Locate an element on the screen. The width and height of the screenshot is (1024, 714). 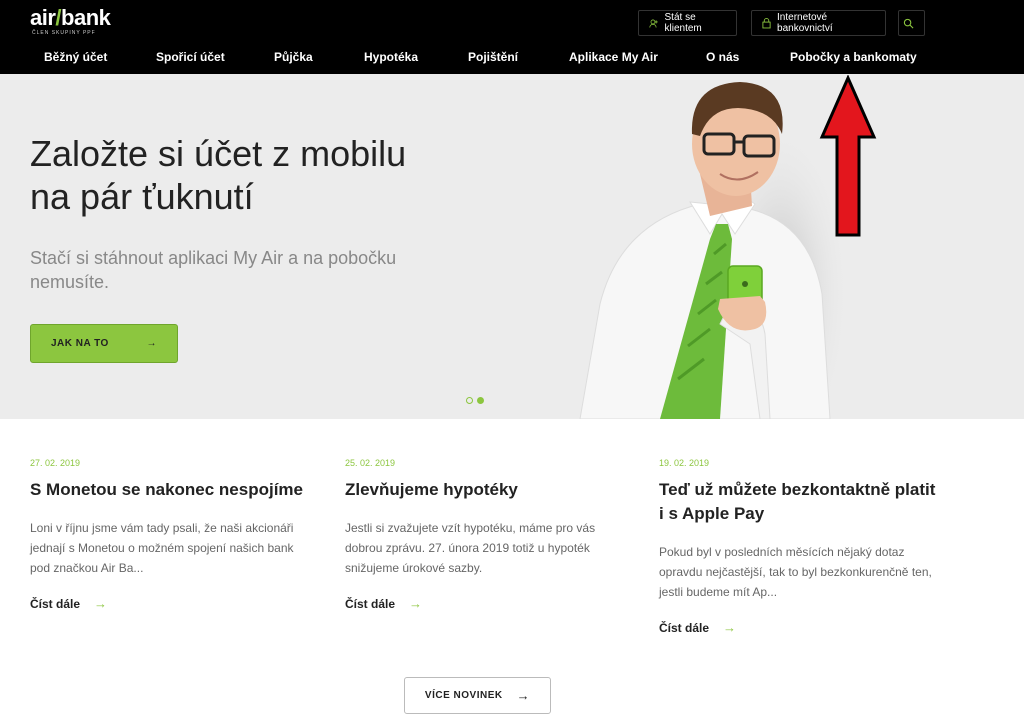
airbank-logo: air/bank ČLEN SKUPINY PPF is located at coordinates (70, 21).